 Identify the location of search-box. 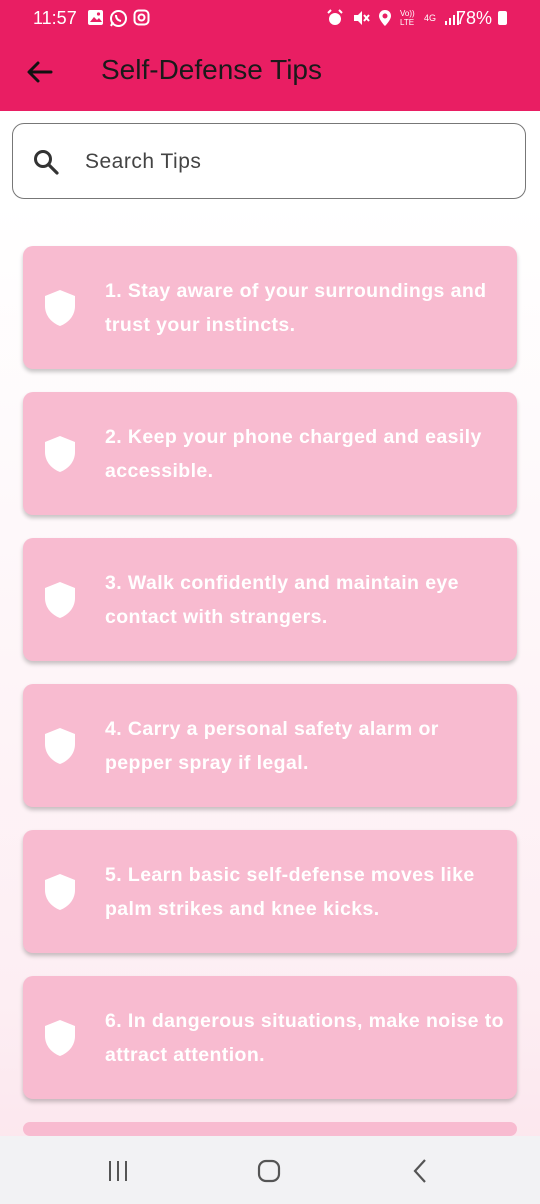
(269, 161).